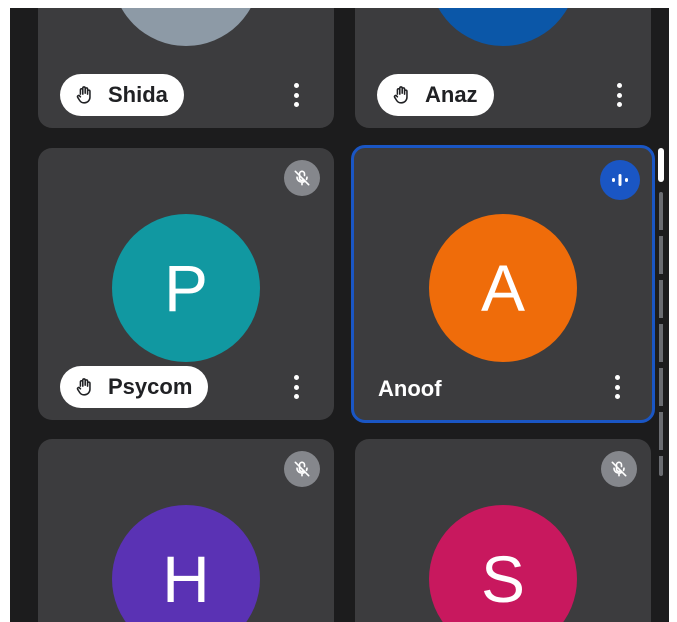 Image resolution: width=677 pixels, height=622 pixels. What do you see at coordinates (150, 386) in the screenshot?
I see `participant-name: Psycom` at bounding box center [150, 386].